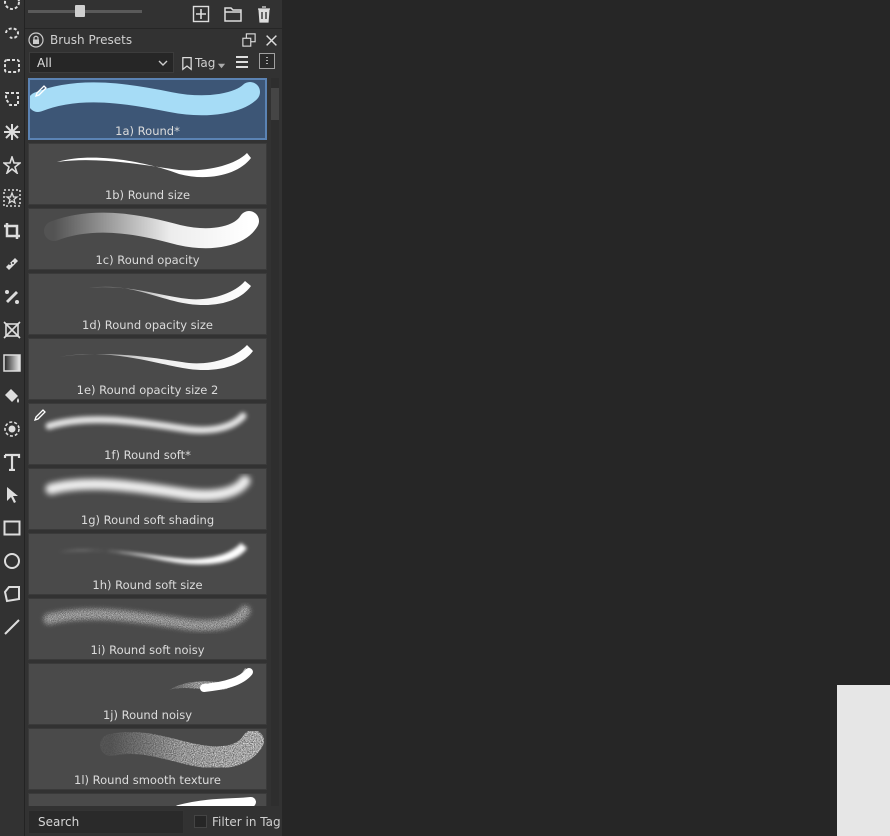 This screenshot has width=890, height=836. What do you see at coordinates (147, 390) in the screenshot?
I see `preset-label: 1e) Round opacity size 2` at bounding box center [147, 390].